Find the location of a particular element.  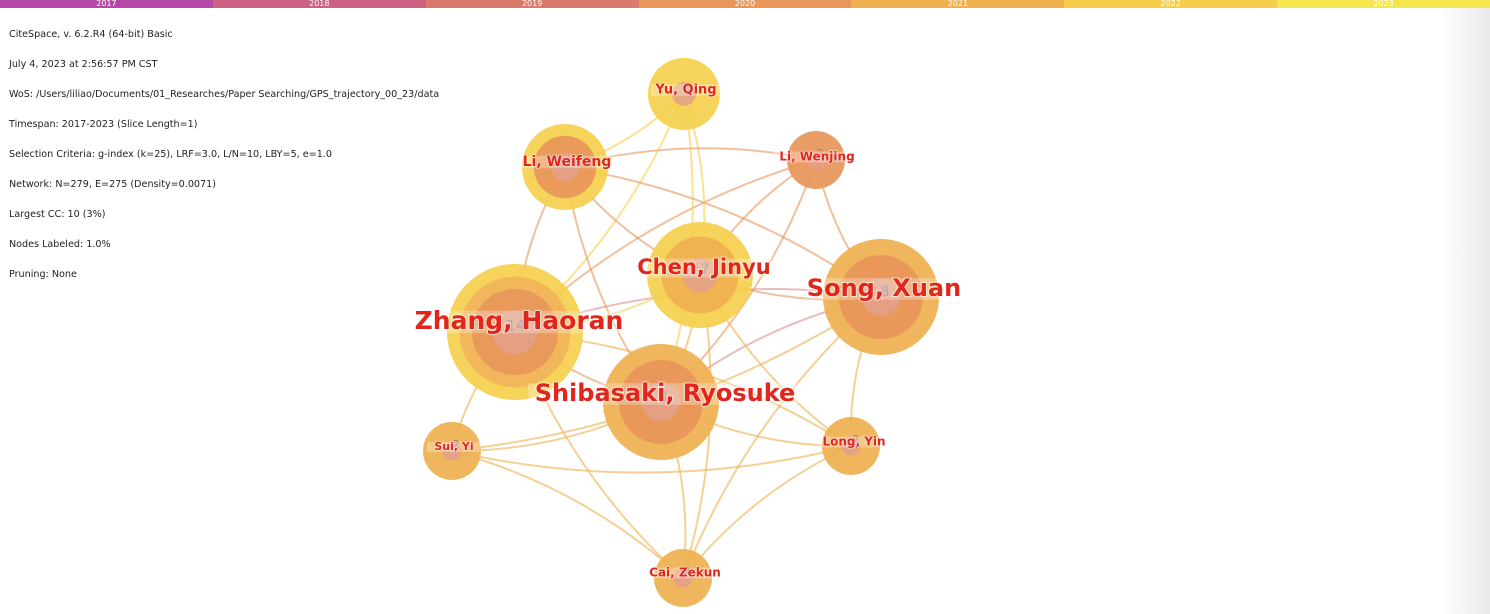

node-label-sui: Sui, Yi is located at coordinates (454, 446).